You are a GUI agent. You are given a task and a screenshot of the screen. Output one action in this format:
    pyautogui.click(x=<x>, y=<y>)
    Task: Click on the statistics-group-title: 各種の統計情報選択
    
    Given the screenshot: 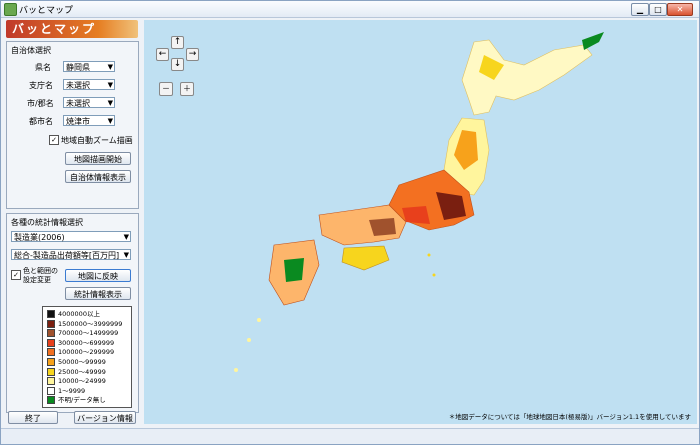 What is the action you would take?
    pyautogui.click(x=47, y=222)
    